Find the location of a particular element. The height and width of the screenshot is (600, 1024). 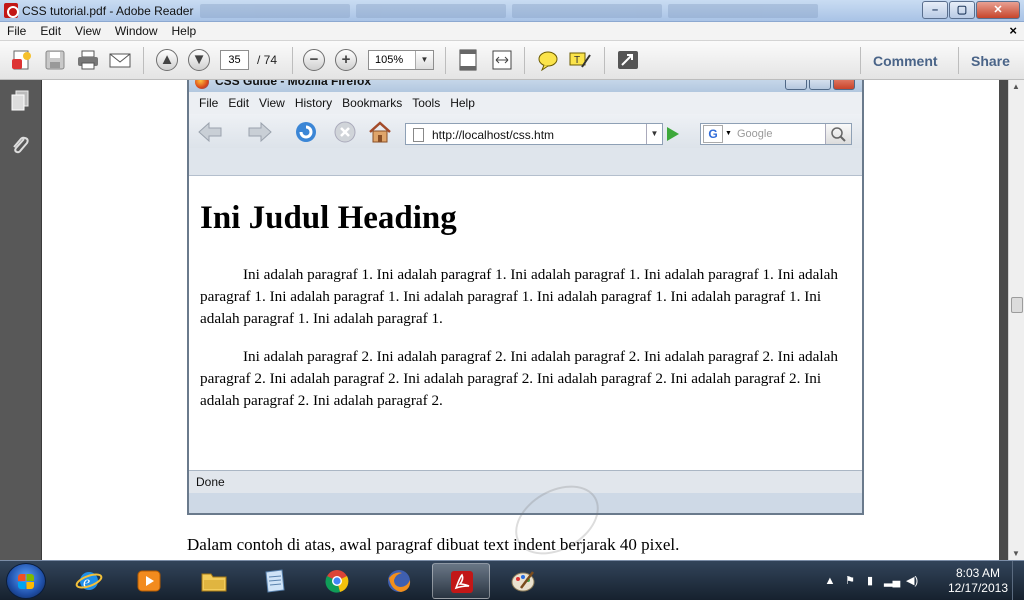

page-number-input: 35 is located at coordinates (234, 60).